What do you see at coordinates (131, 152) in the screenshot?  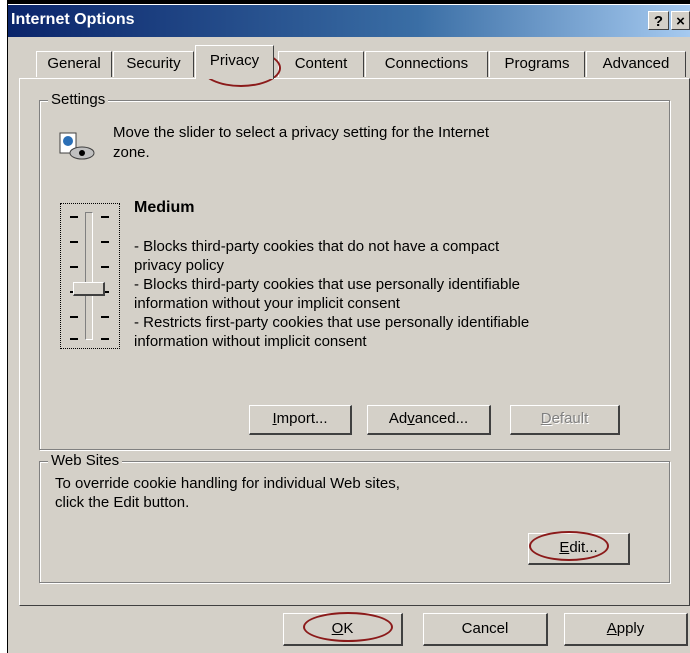 I see `instruction-line: zone.` at bounding box center [131, 152].